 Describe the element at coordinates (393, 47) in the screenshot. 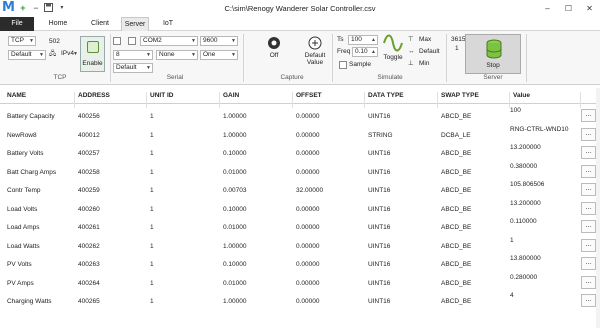

I see `toggle-button: Toggle` at that location.